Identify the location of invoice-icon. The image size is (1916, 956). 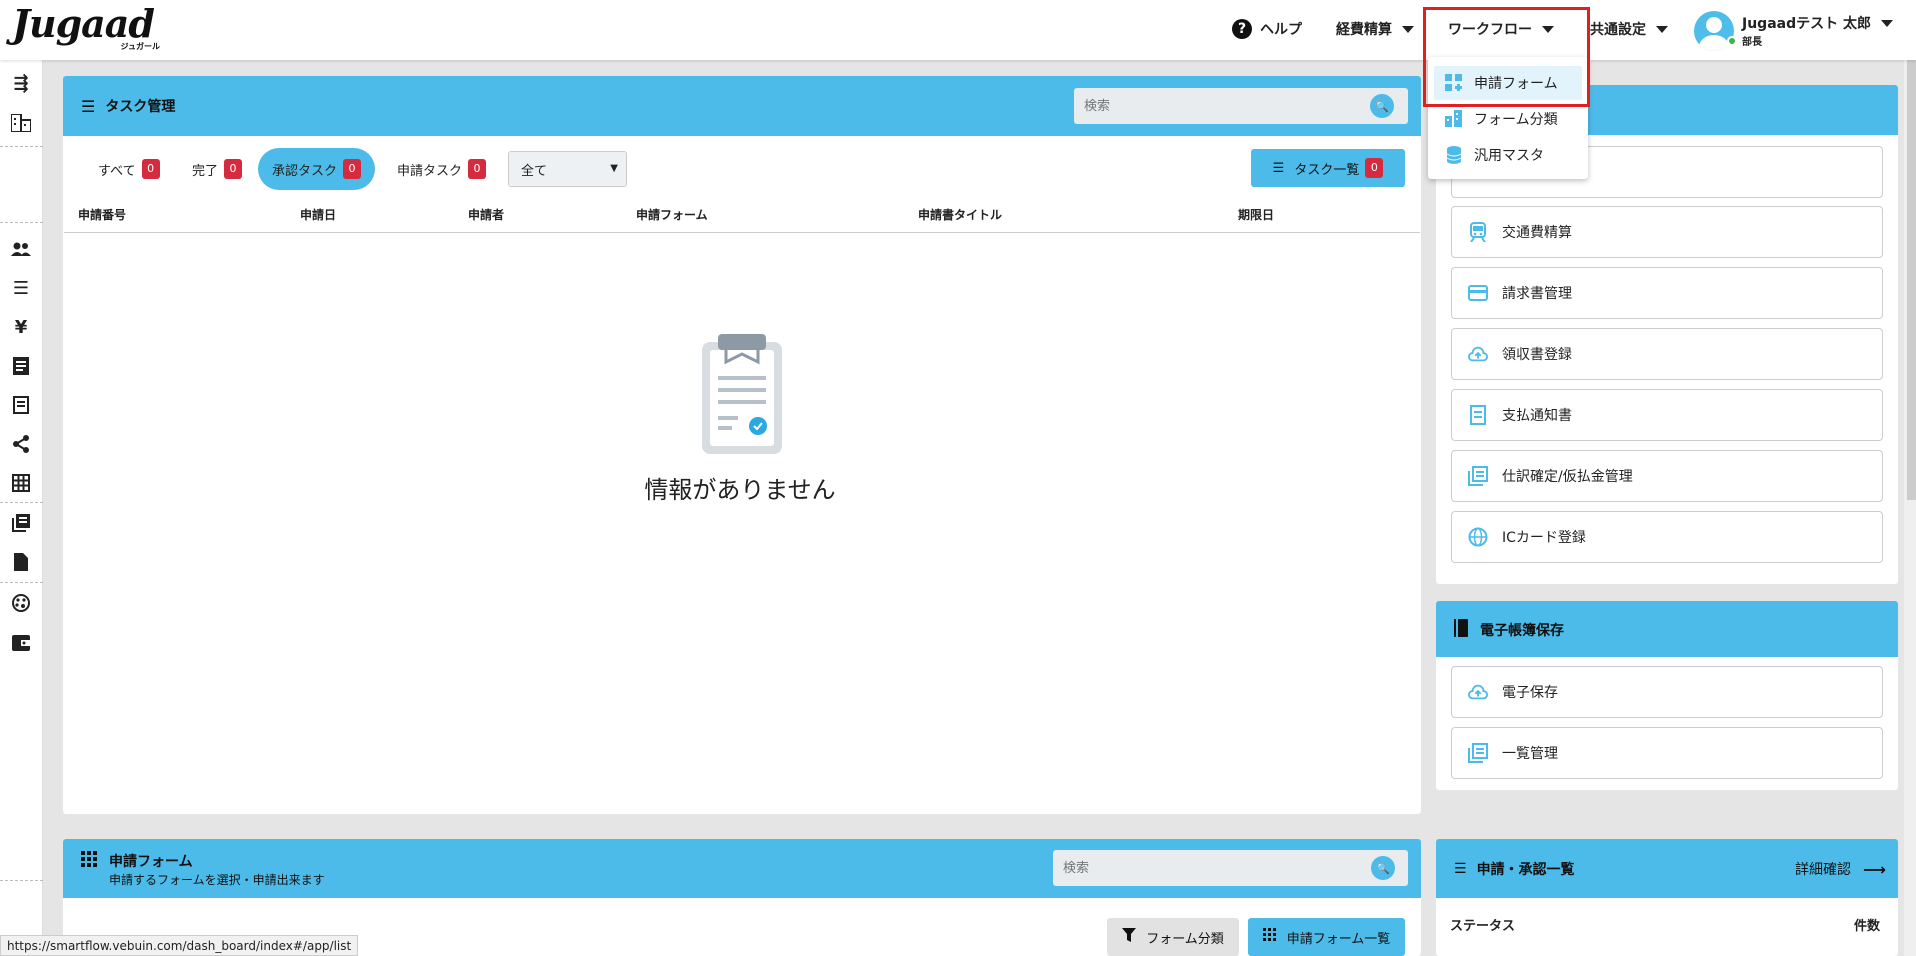
(21, 405).